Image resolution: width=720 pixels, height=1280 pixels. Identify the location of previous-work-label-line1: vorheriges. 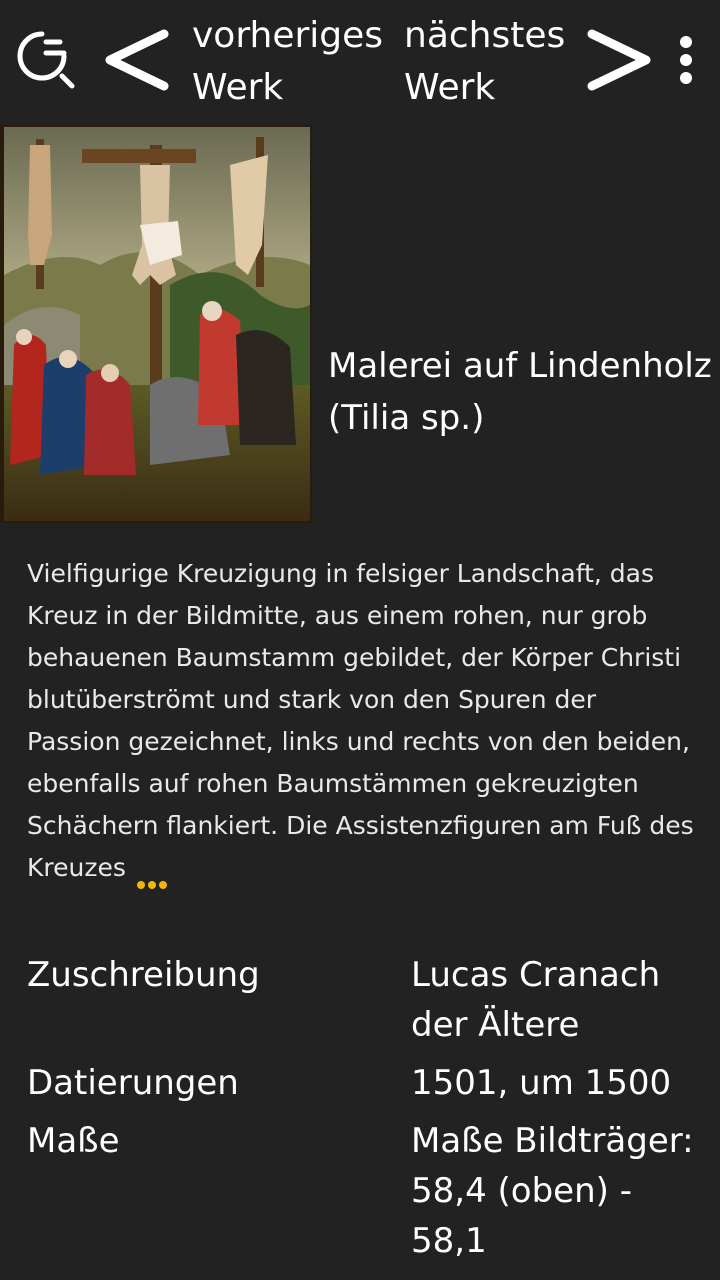
(288, 35).